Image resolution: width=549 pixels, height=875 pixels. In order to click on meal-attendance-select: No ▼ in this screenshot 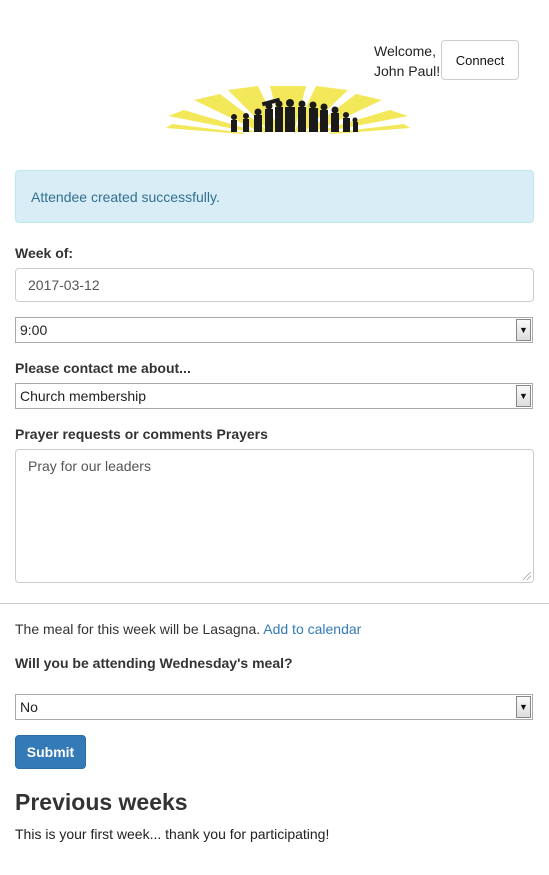, I will do `click(274, 707)`.